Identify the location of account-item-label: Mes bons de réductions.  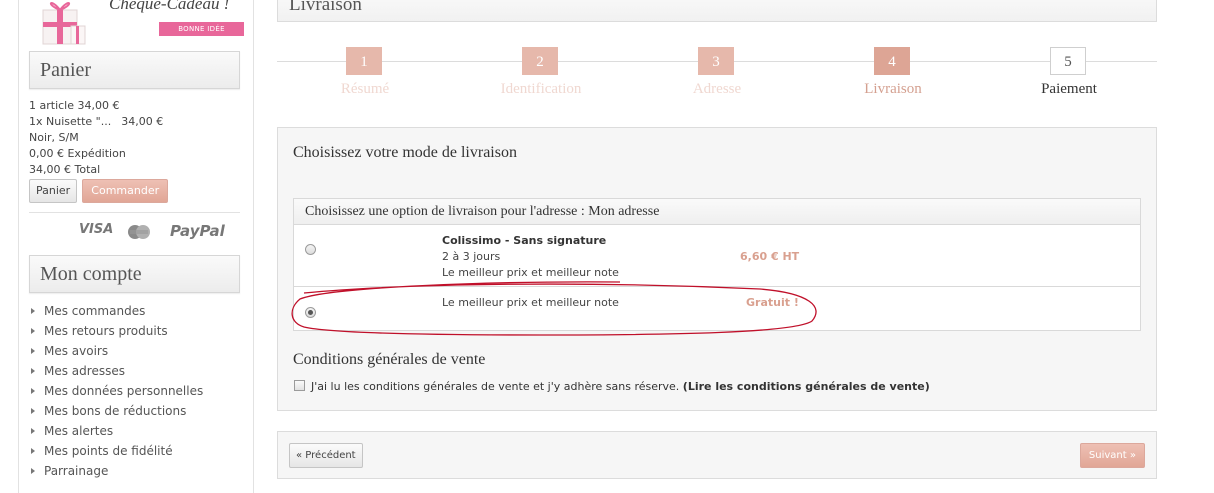
(115, 411).